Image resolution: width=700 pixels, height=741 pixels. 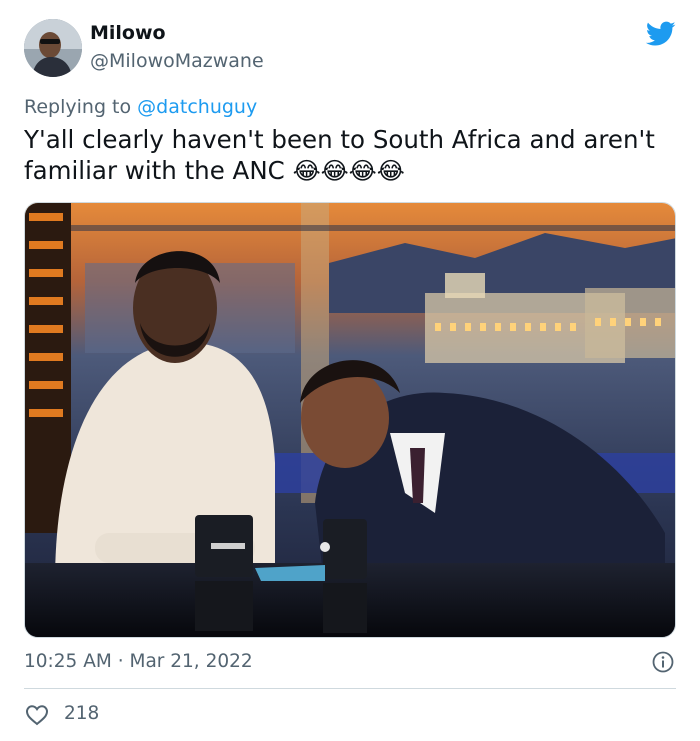 I want to click on tweet-timestamp: 10:25 AM · Mar 21, 2022, so click(x=138, y=661).